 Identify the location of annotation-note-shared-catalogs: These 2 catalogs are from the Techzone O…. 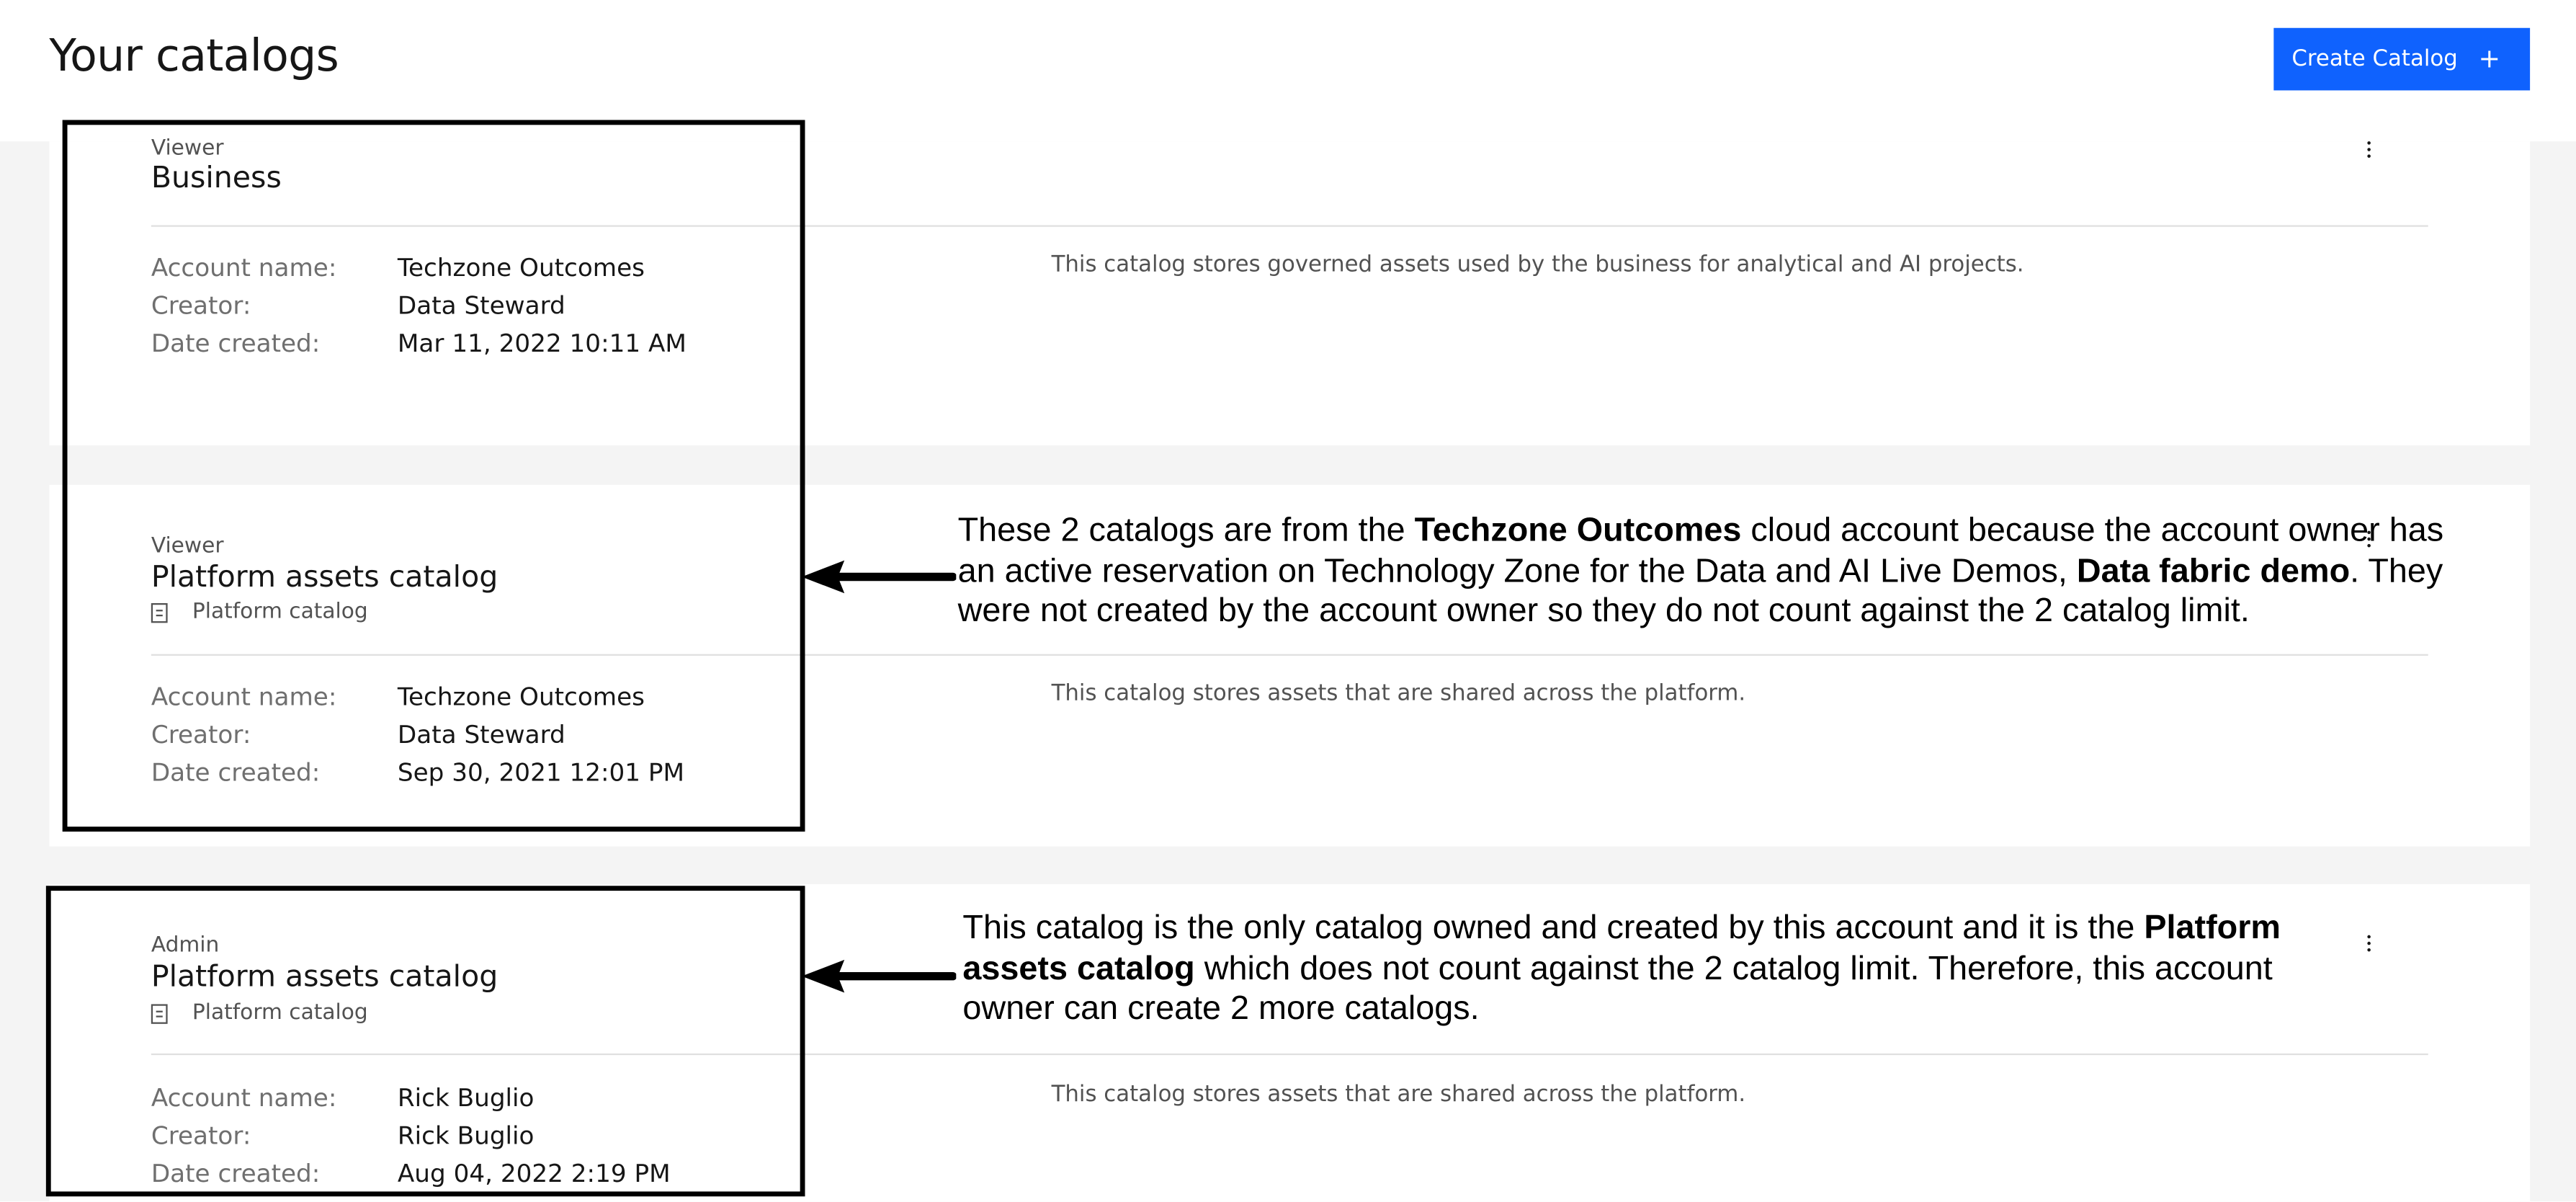
(1700, 570).